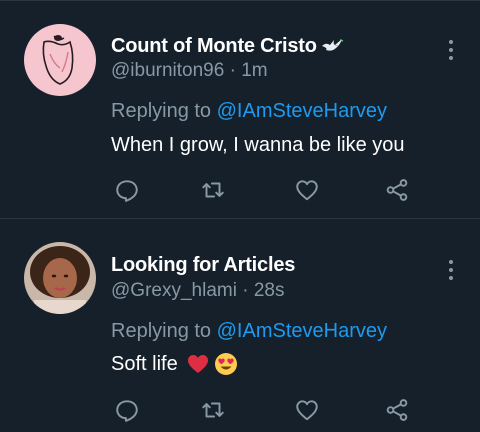 Image resolution: width=480 pixels, height=432 pixels. I want to click on top-divider, so click(240, 0).